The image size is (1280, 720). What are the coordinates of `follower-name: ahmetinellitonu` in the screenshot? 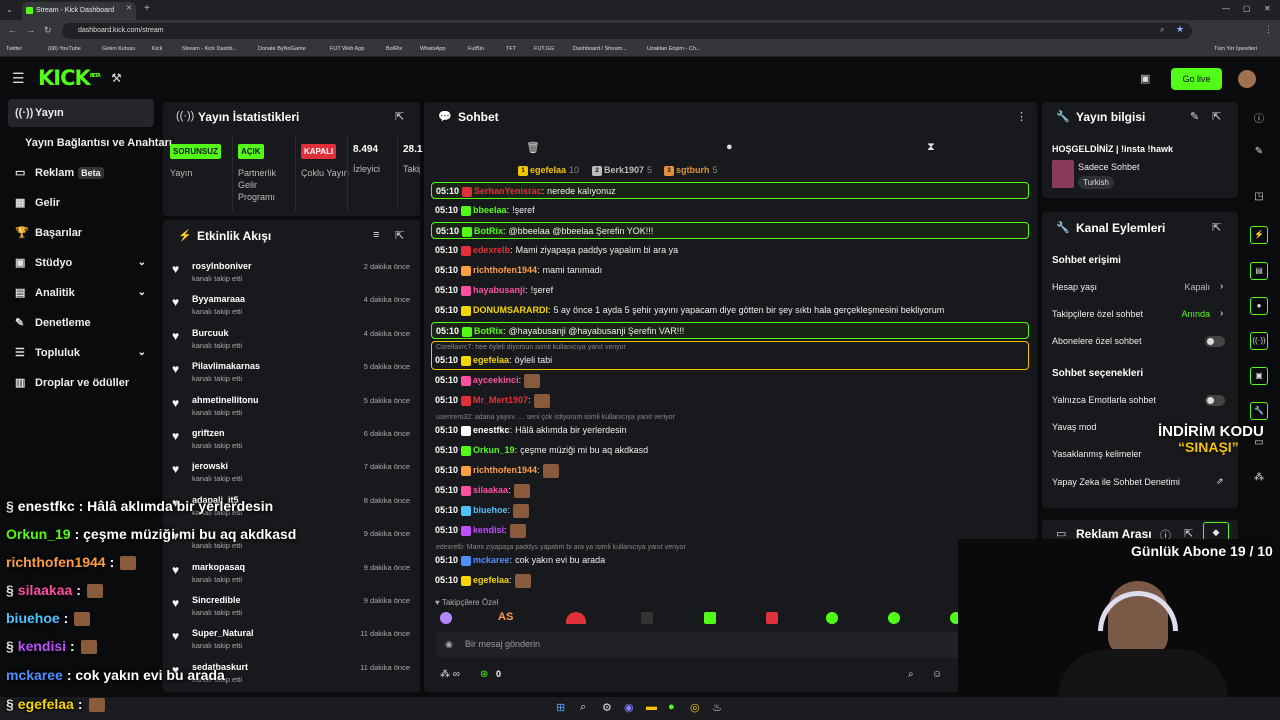 It's located at (225, 400).